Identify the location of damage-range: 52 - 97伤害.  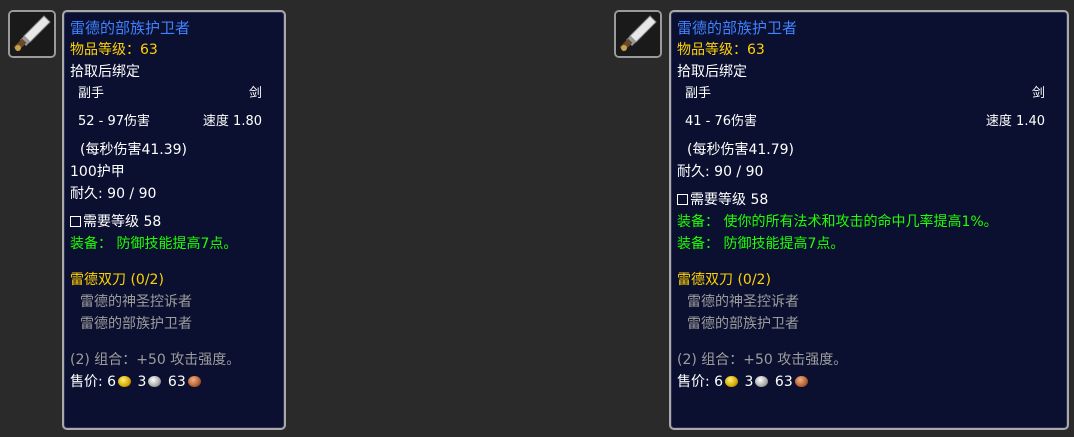
(114, 121).